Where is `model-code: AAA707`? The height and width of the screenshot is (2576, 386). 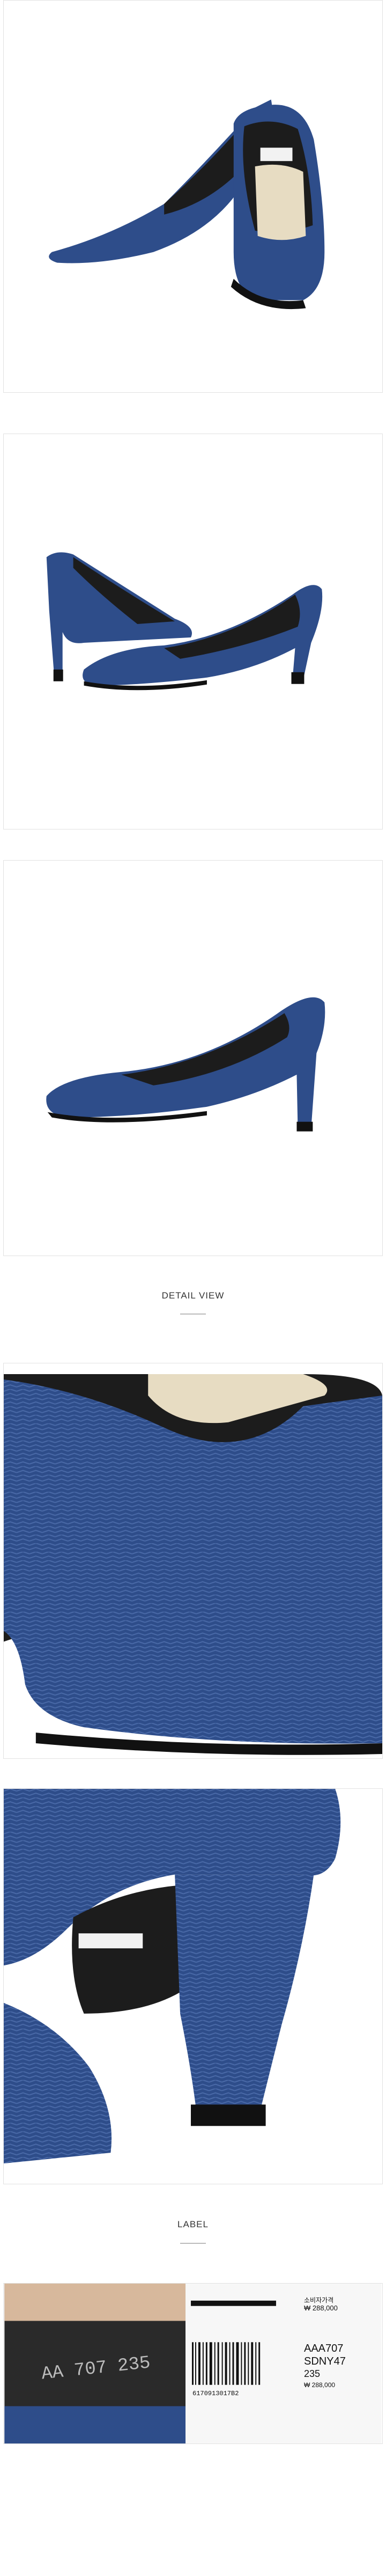 model-code: AAA707 is located at coordinates (324, 2348).